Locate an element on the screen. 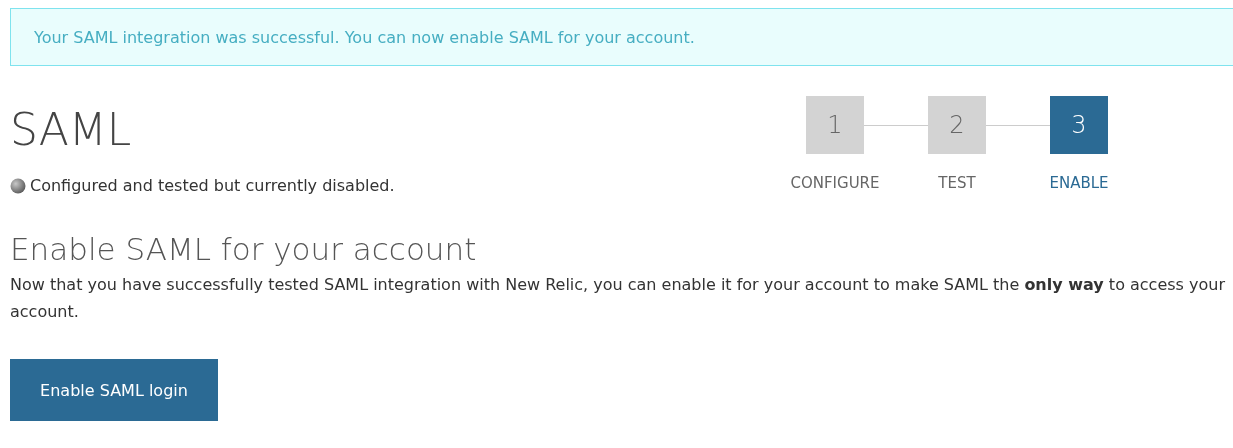  step-label: TEST is located at coordinates (957, 183).